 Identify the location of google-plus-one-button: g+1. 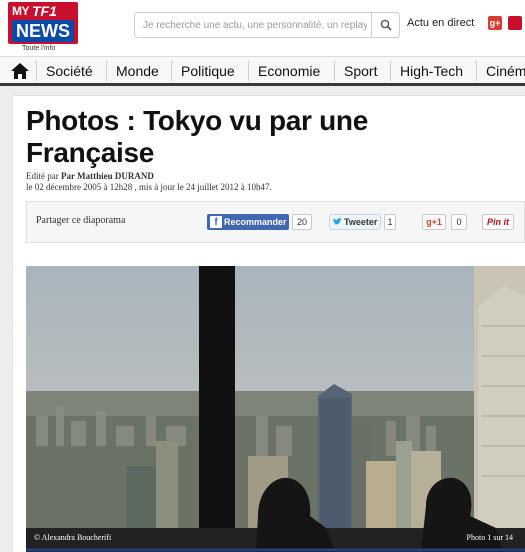
(434, 222).